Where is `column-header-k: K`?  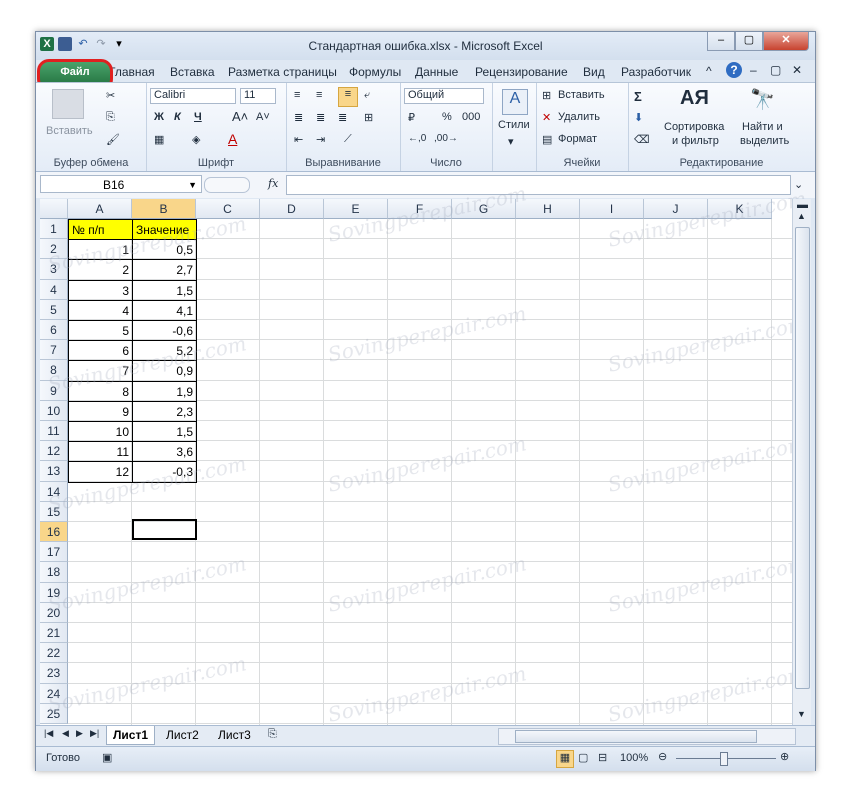
column-header-k: K is located at coordinates (740, 209).